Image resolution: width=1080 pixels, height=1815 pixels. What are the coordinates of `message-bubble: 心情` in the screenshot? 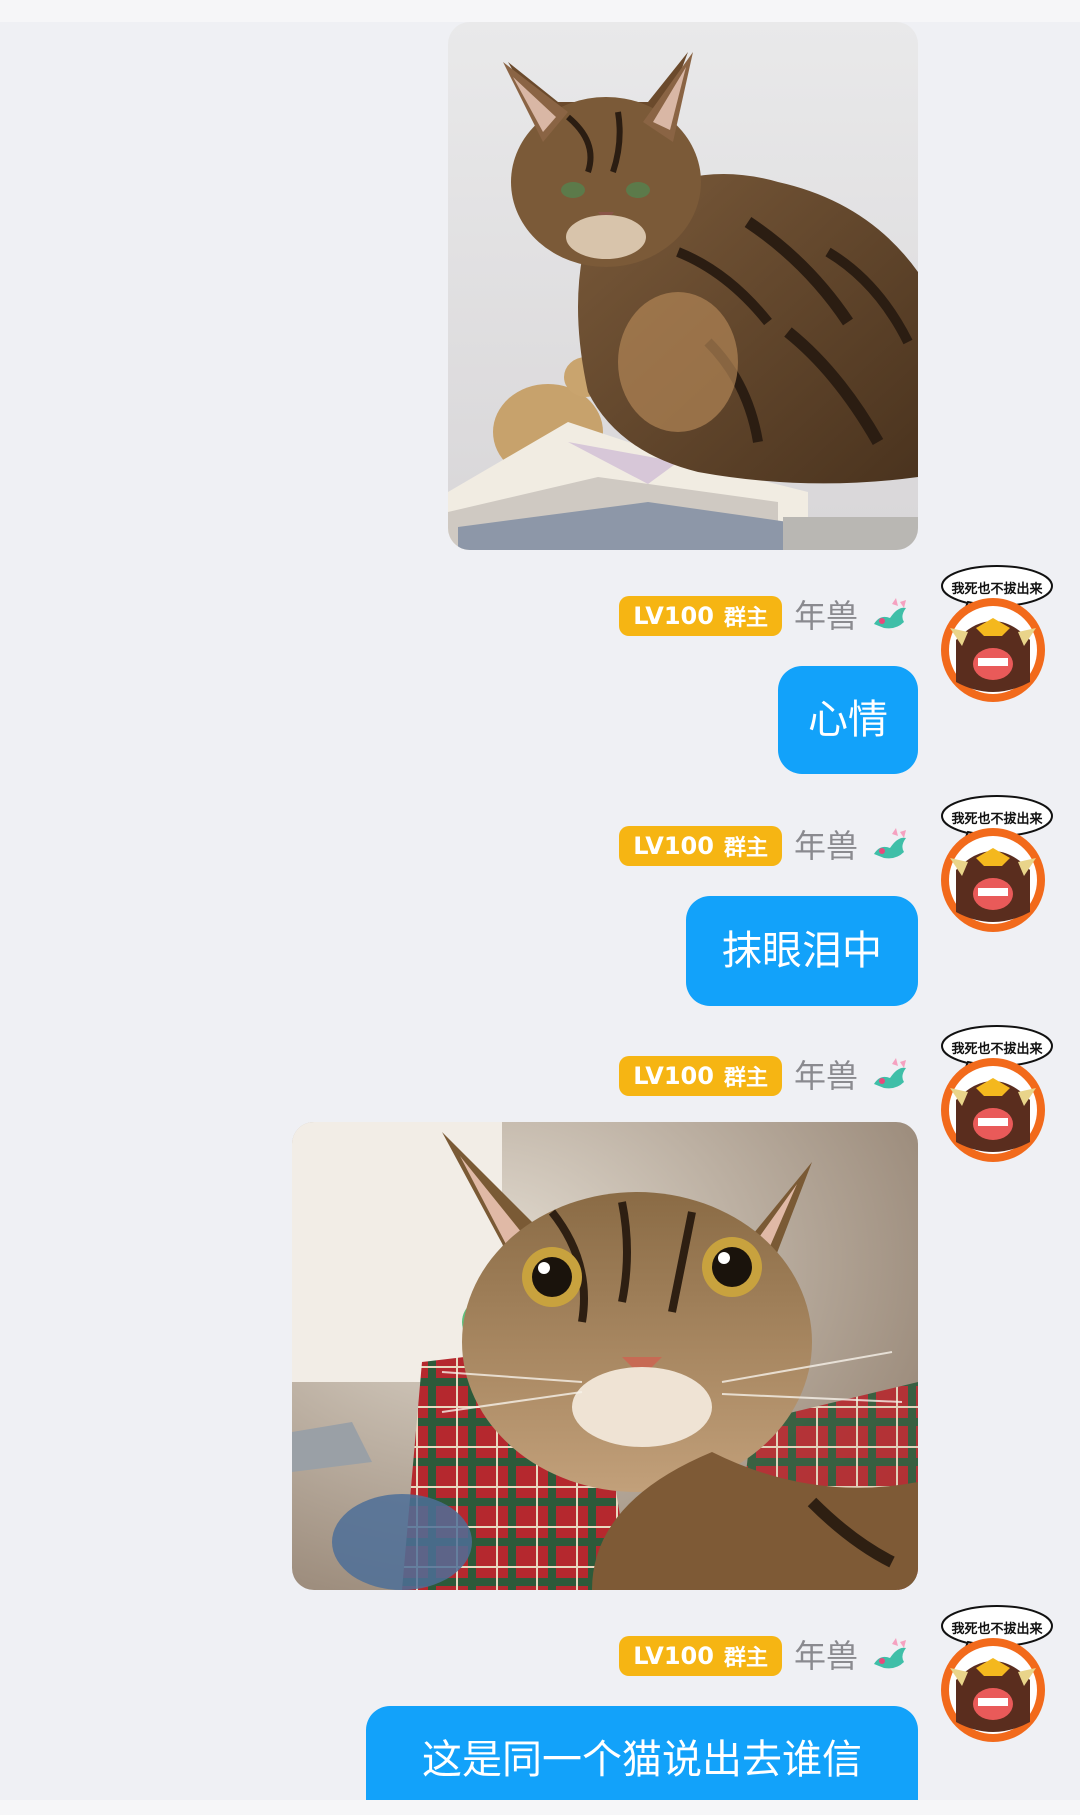 It's located at (848, 720).